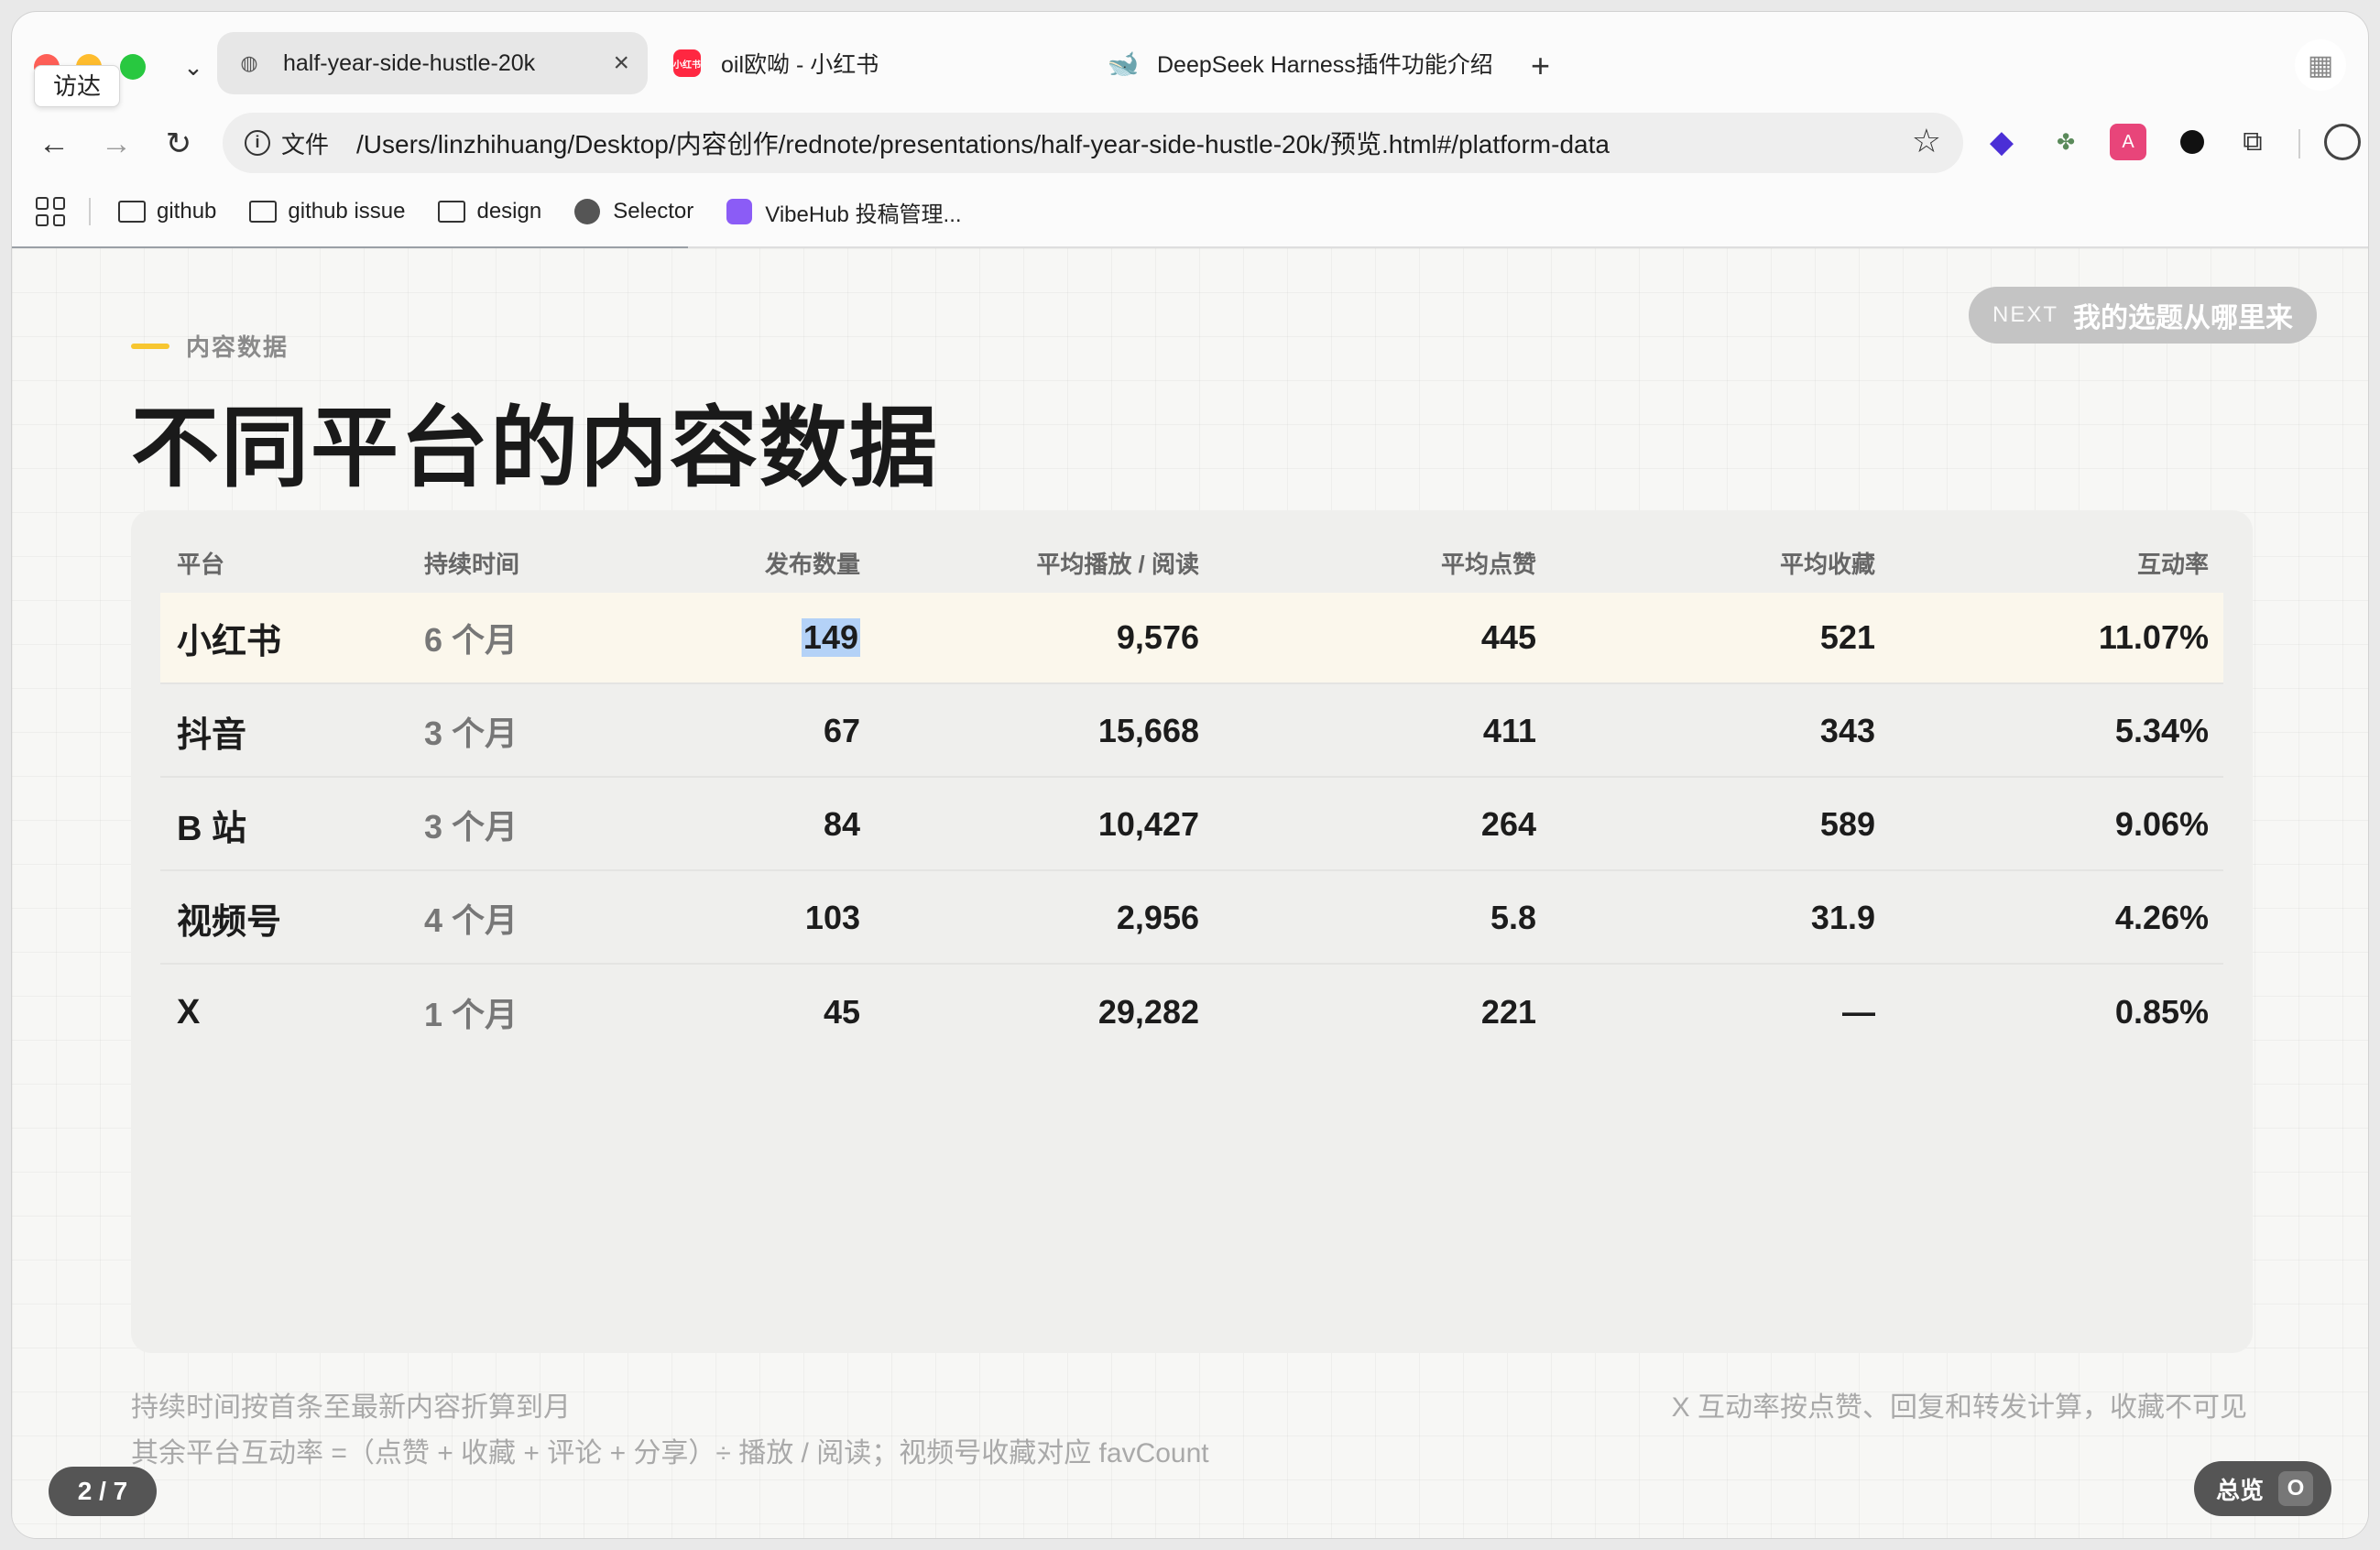 The height and width of the screenshot is (1550, 2380). Describe the element at coordinates (351, 1407) in the screenshot. I see `footnote-duration: 持续时间按首条至最新内容折算到月` at that location.